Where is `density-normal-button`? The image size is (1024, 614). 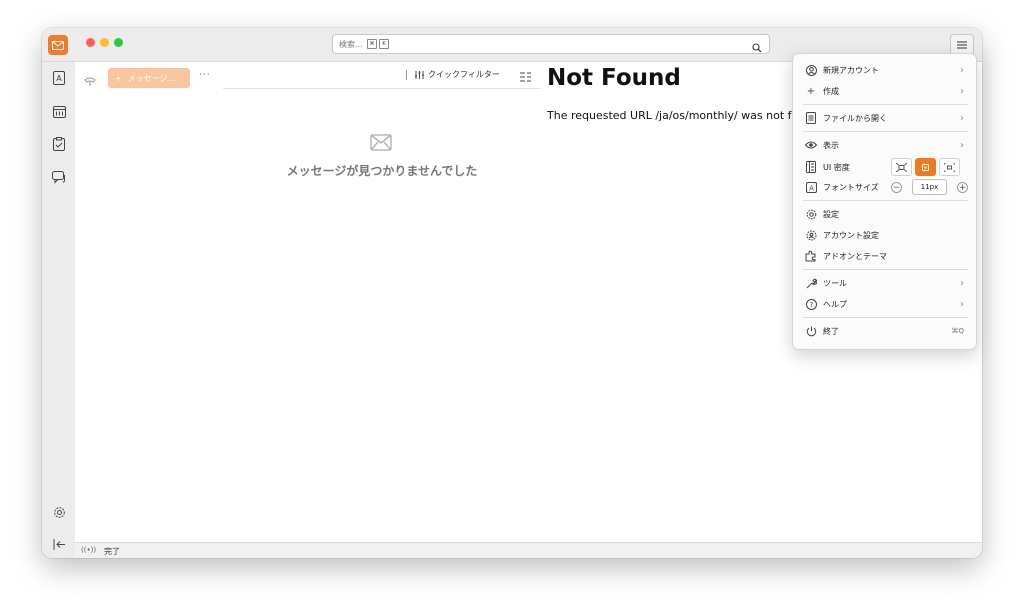
density-normal-button is located at coordinates (925, 167).